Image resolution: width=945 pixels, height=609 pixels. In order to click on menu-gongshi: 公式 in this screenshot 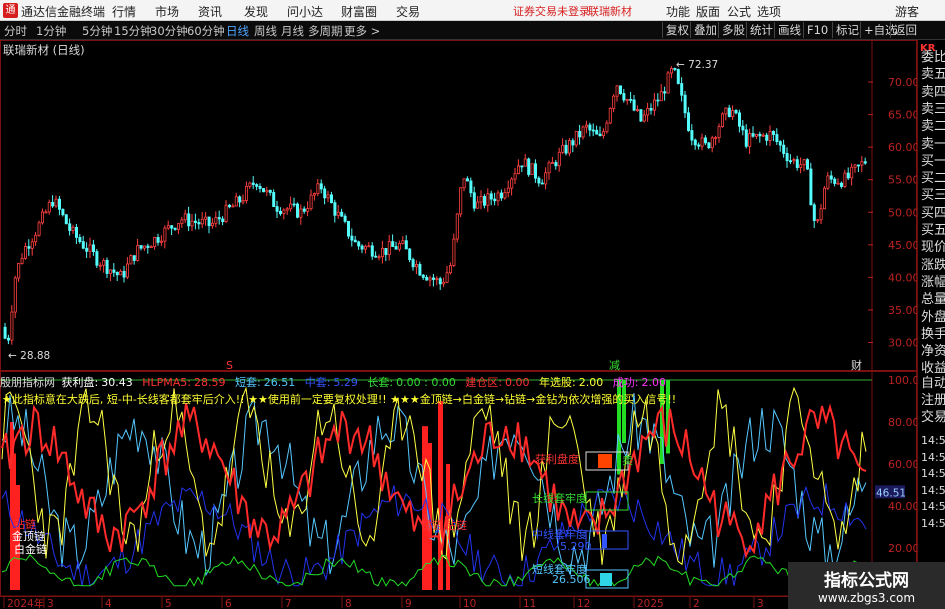, I will do `click(739, 11)`.